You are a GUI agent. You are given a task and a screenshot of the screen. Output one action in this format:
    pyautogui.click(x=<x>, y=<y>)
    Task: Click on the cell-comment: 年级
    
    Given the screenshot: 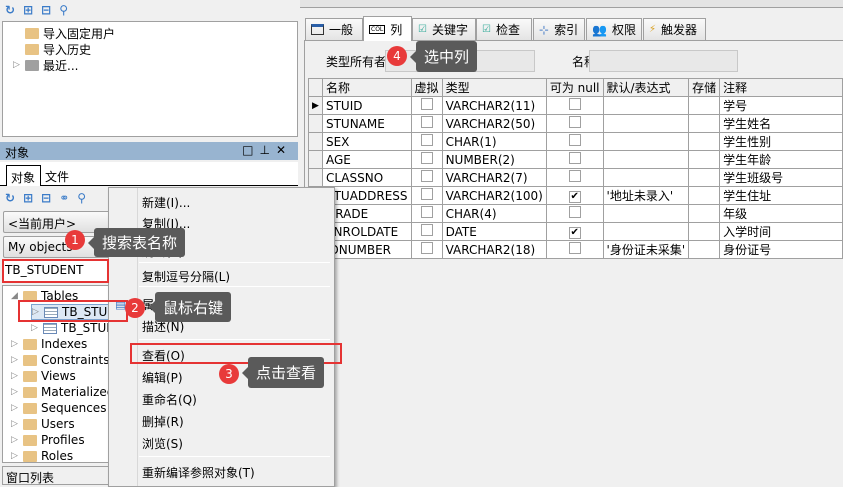 What is the action you would take?
    pyautogui.click(x=781, y=213)
    